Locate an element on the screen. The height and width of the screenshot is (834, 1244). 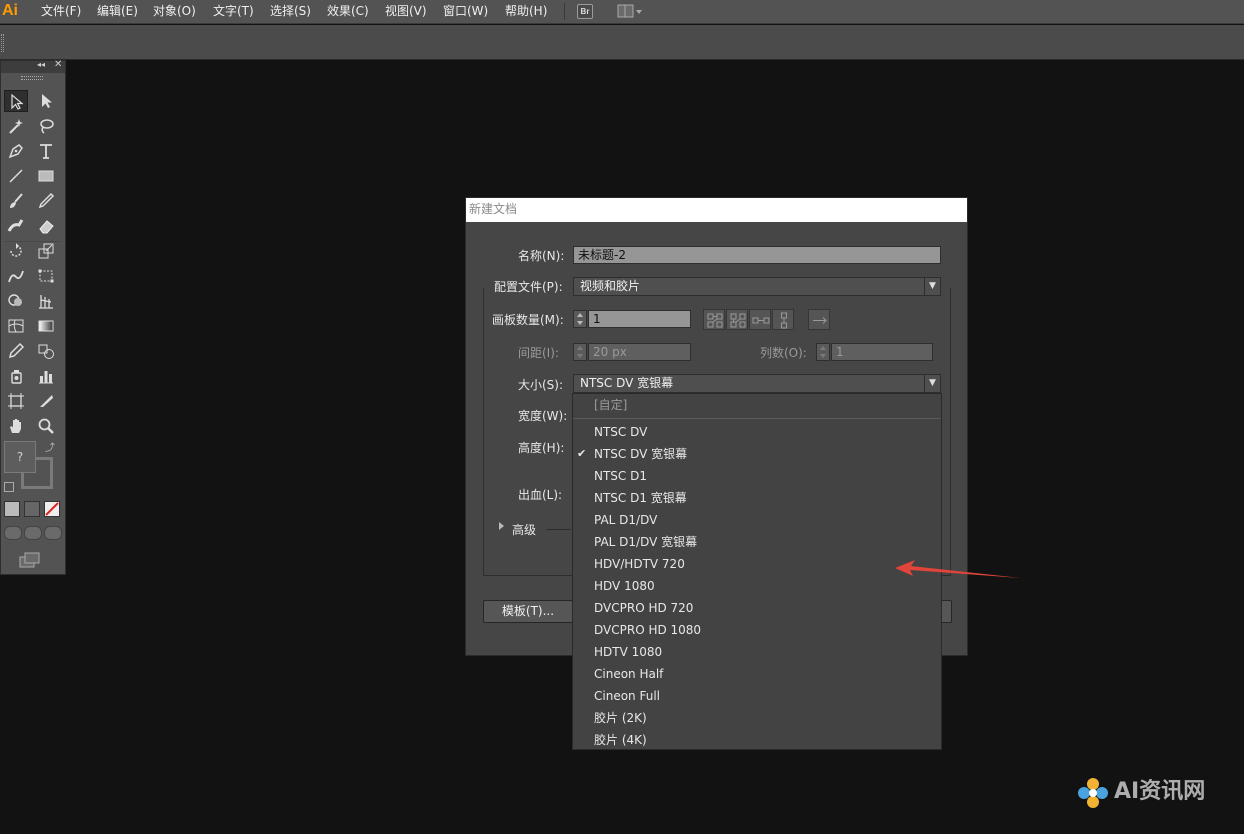
blob-brush-tool is located at coordinates (16, 226).